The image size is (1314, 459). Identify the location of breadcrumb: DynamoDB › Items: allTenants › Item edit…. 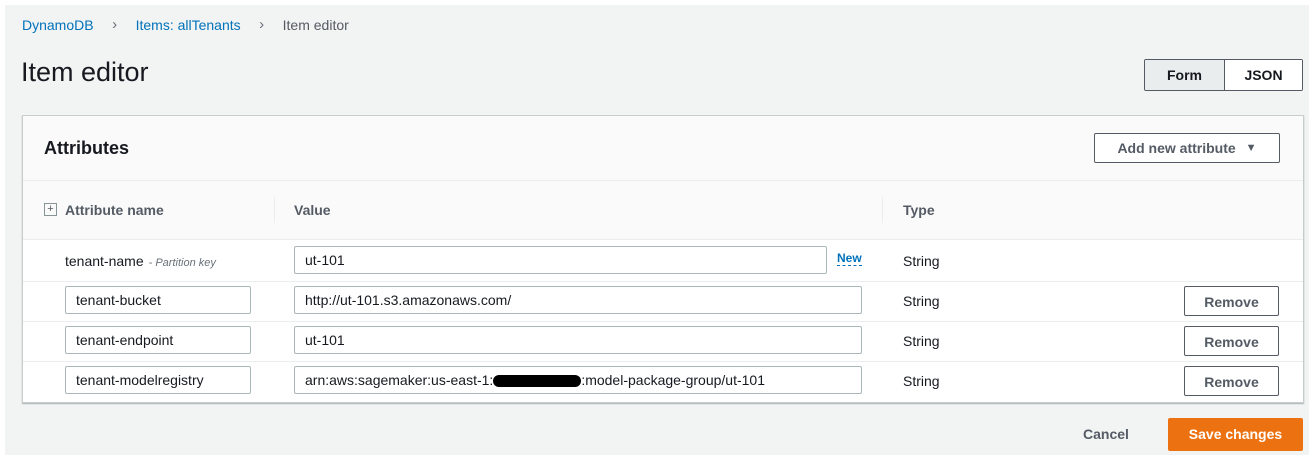
(185, 24).